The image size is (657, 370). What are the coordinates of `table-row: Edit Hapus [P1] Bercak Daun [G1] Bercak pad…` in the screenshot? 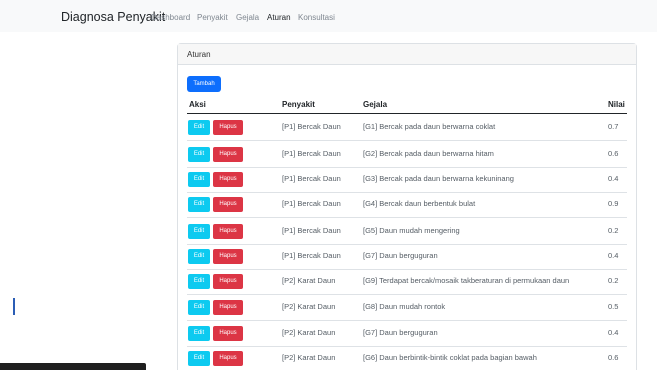 It's located at (407, 128).